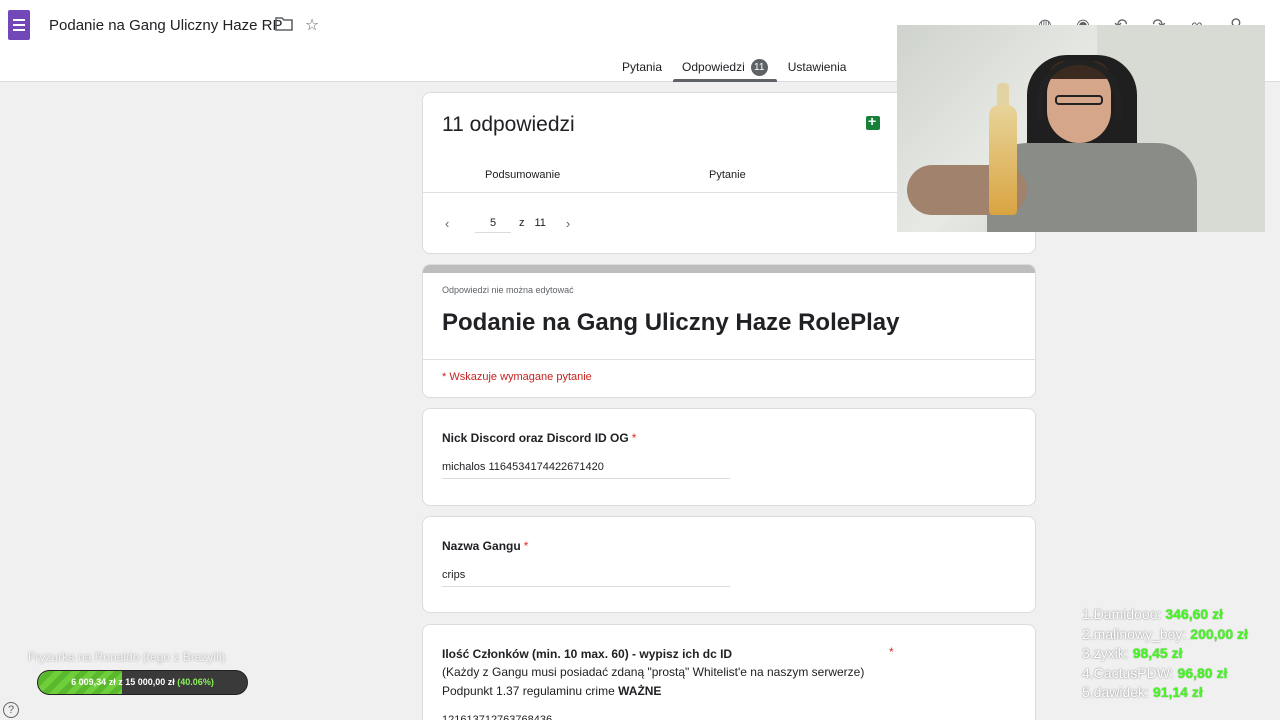 Image resolution: width=1280 pixels, height=720 pixels. I want to click on answer-text: 121613712763768436, so click(586, 717).